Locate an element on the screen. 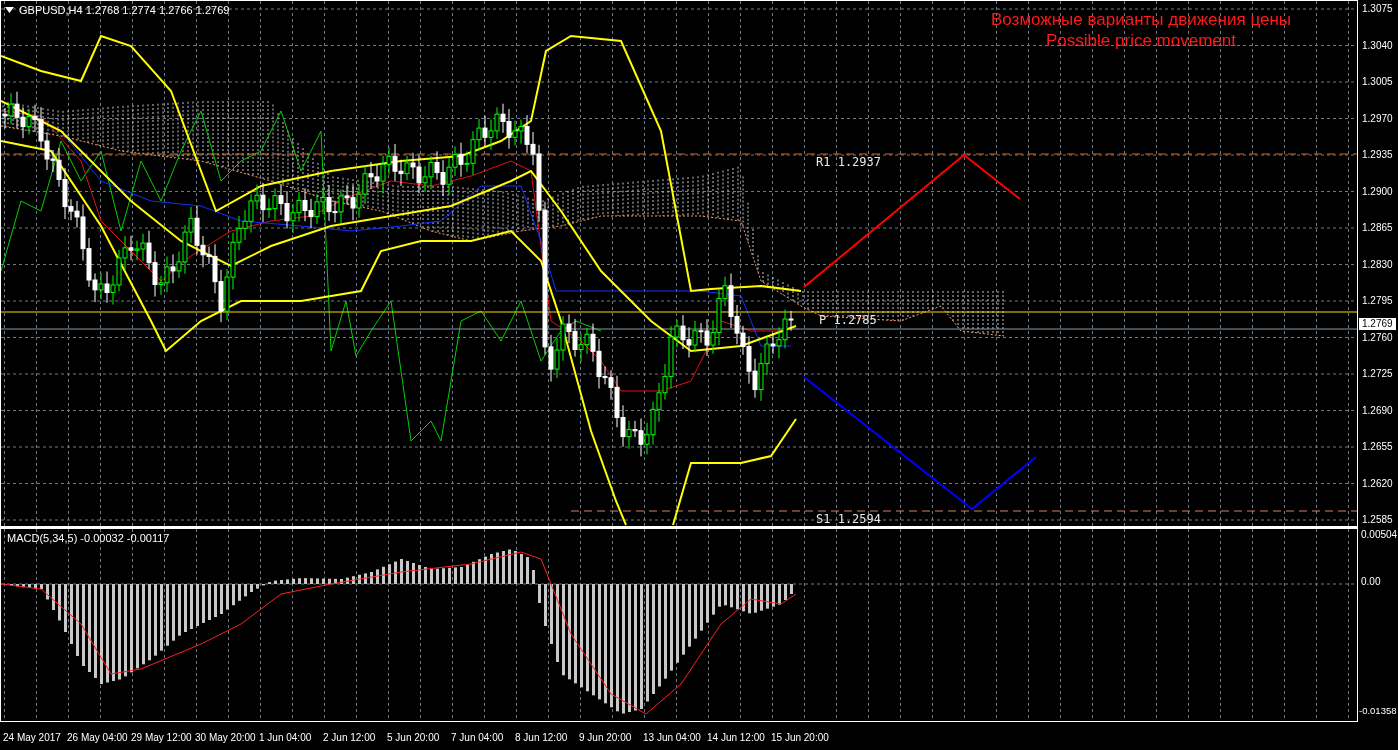 Image resolution: width=1398 pixels, height=750 pixels. time-axis-label: 5 Jun 20:00 is located at coordinates (413, 737).